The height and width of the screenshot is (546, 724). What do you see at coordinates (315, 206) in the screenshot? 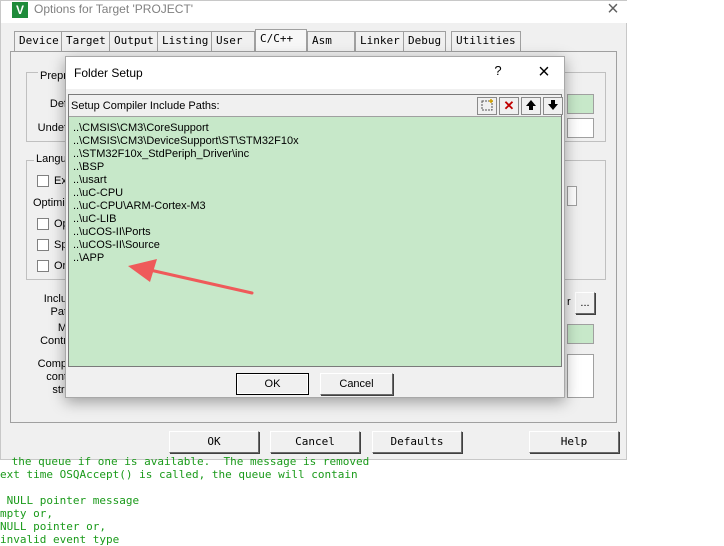
I see `list-item: ..\uC-CPU\ARM-Cortex-M3` at bounding box center [315, 206].